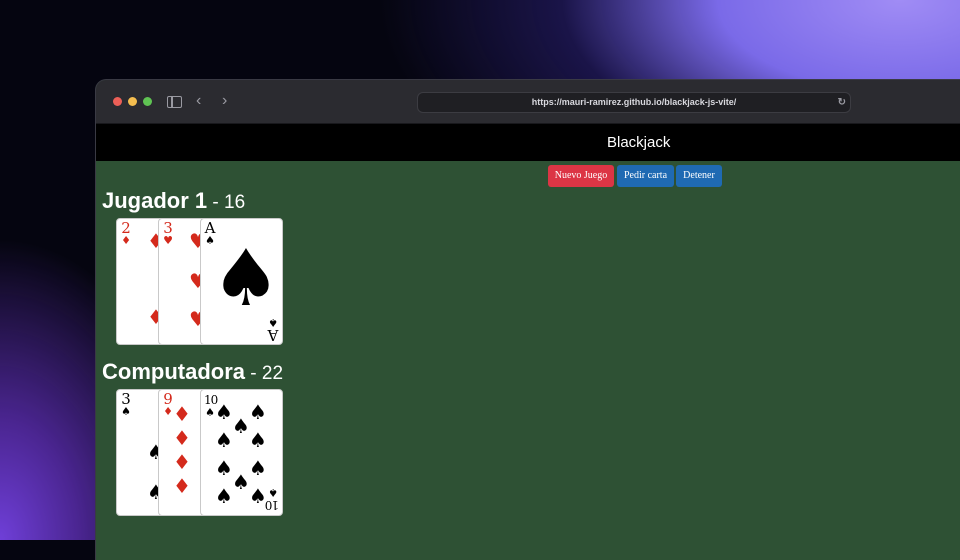  What do you see at coordinates (842, 102) in the screenshot?
I see `reload-icon: ↻` at bounding box center [842, 102].